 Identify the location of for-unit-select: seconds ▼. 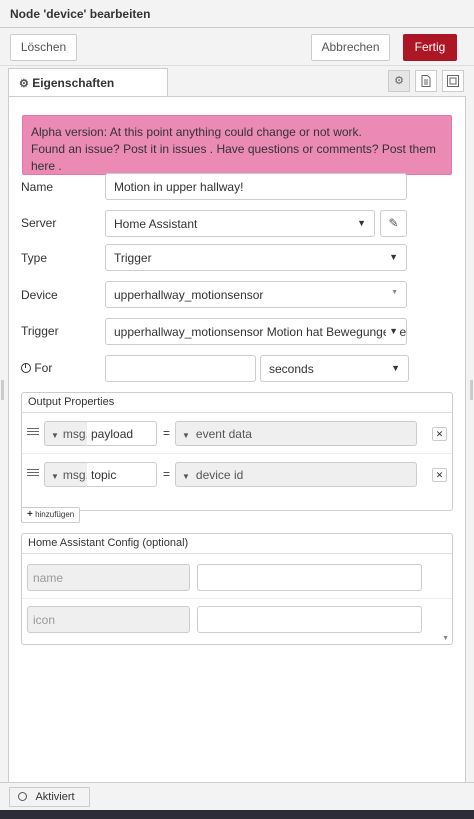
(334, 368).